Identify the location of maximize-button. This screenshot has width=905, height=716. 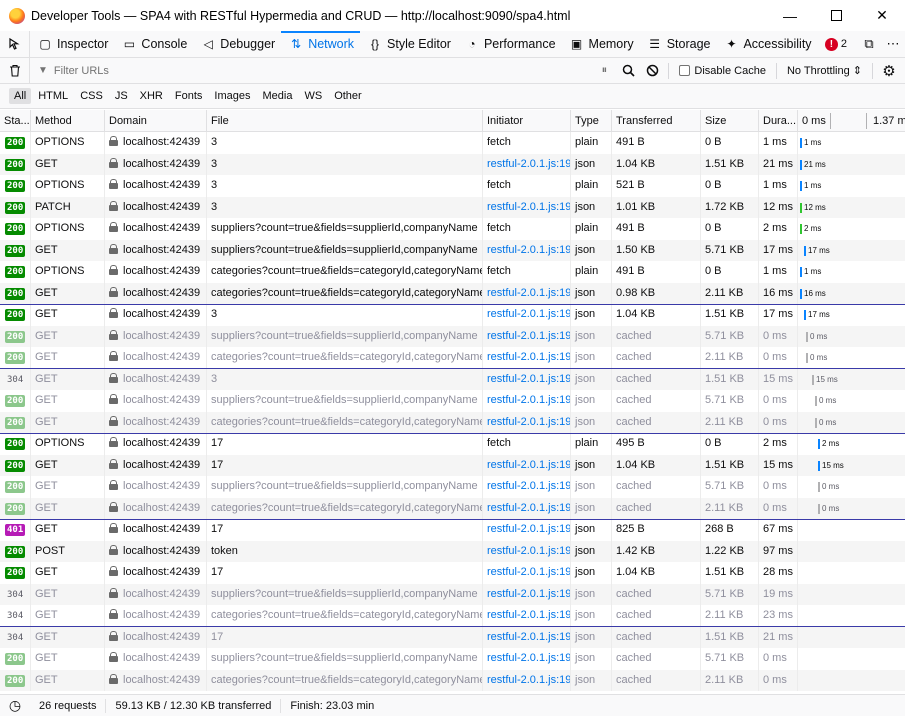
(836, 15).